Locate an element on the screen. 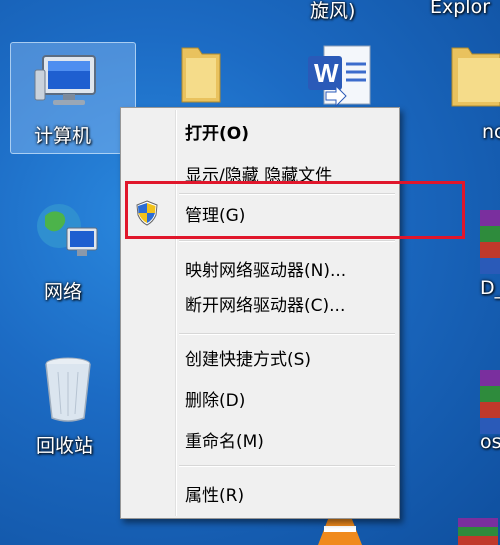 This screenshot has height=545, width=500. annotation-highlight-box is located at coordinates (295, 210).